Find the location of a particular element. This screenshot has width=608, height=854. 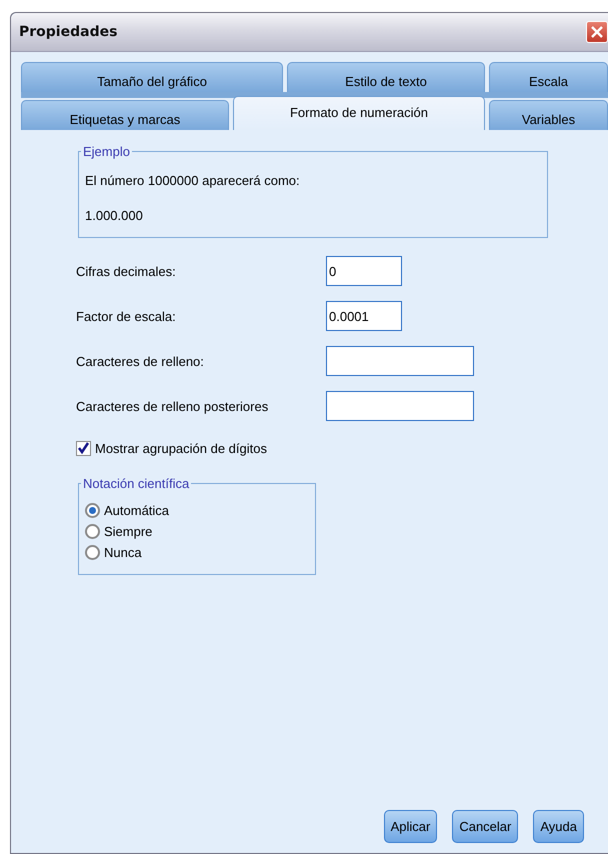

checkbox-label: Mostrar agrupación de dígitos is located at coordinates (181, 448).